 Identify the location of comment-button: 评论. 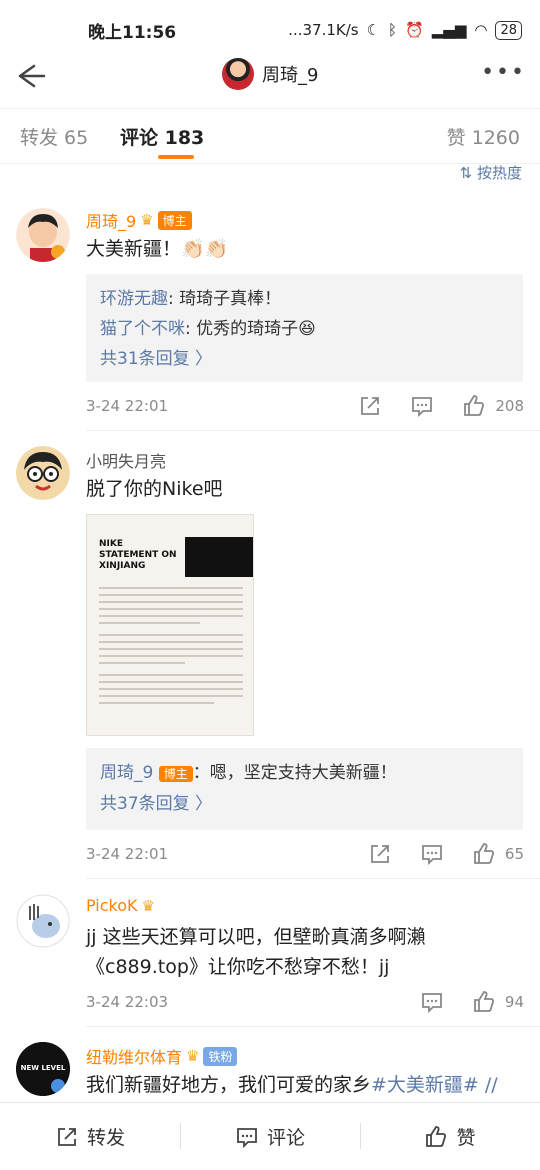
(270, 1136).